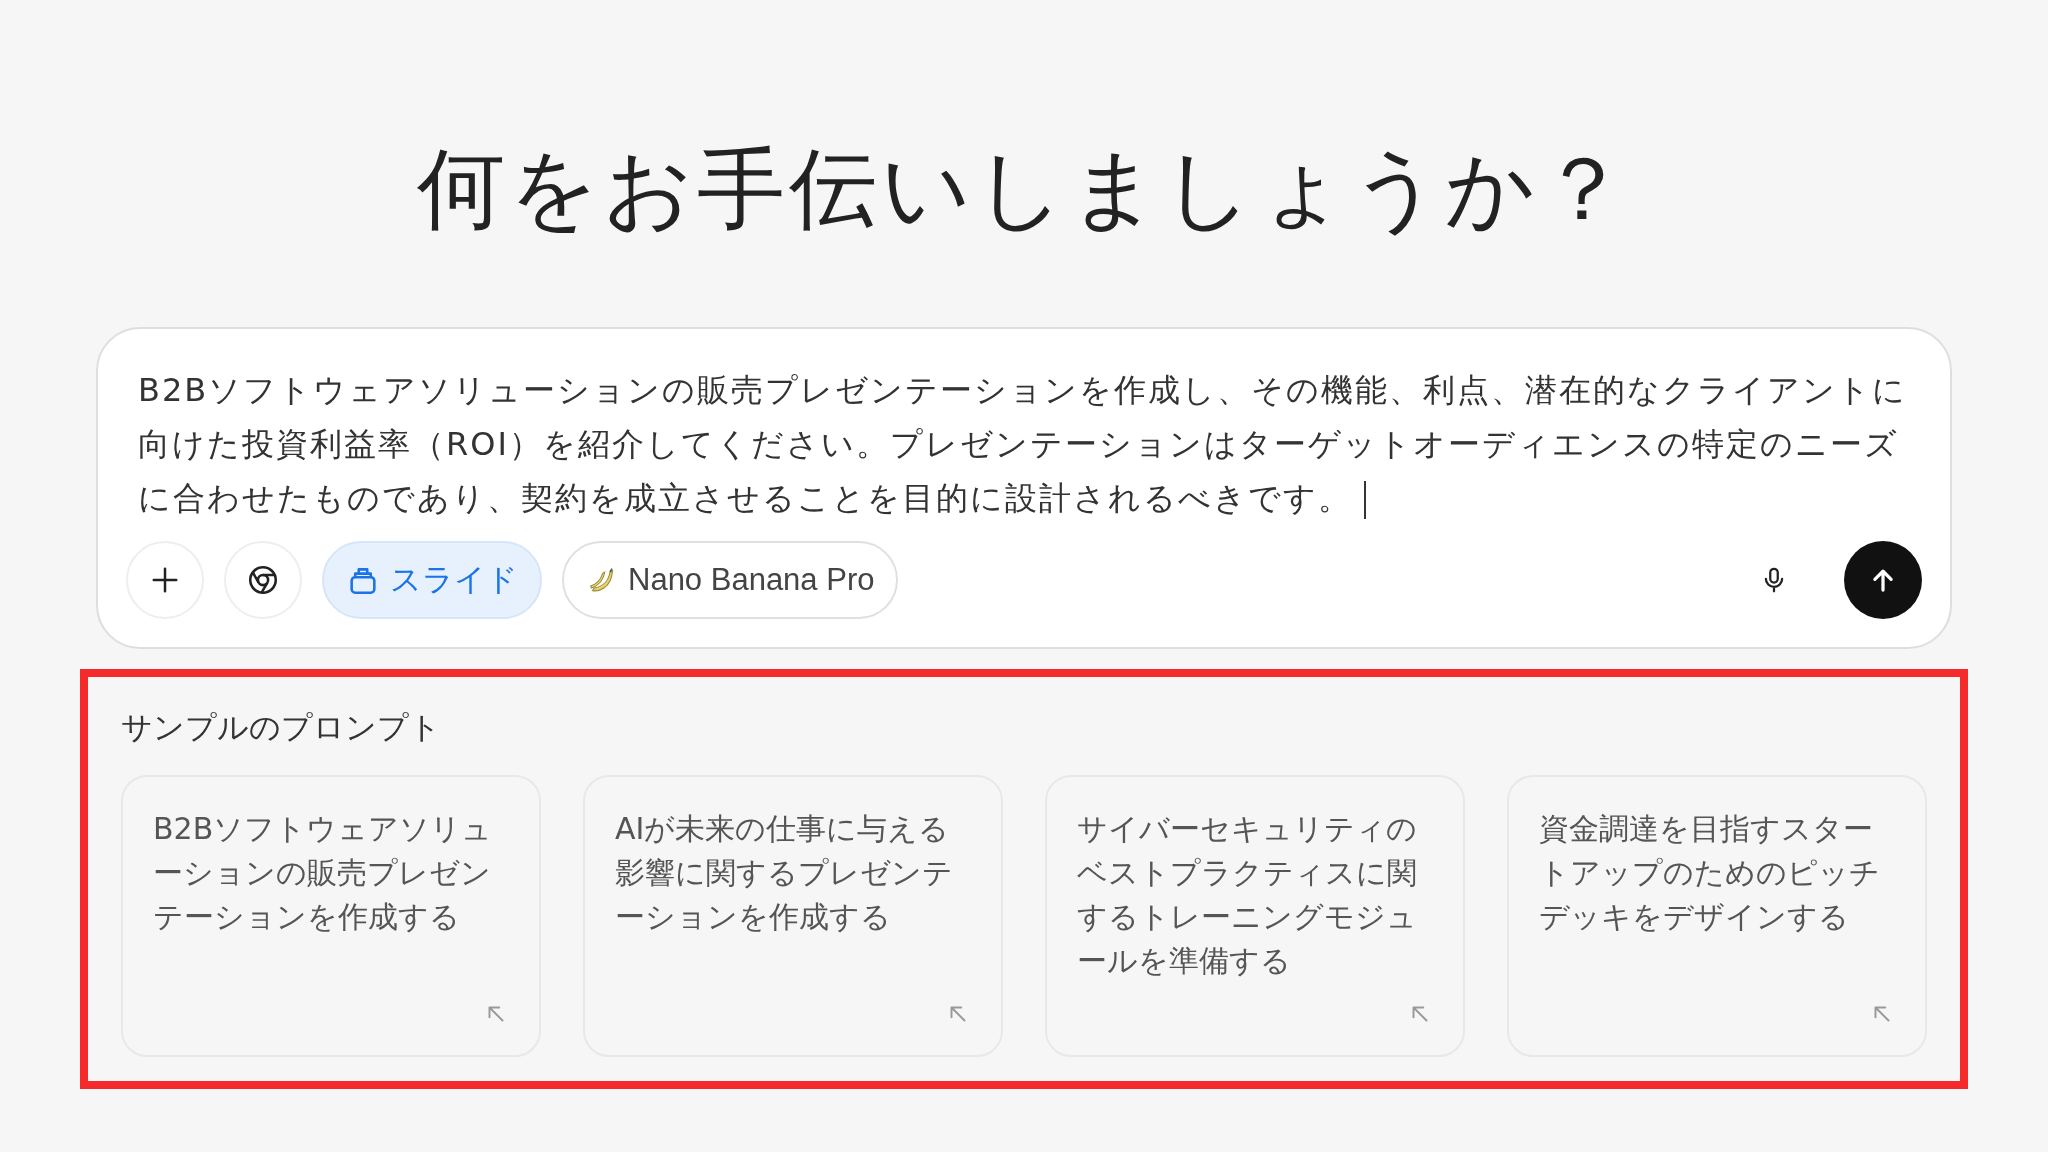 Image resolution: width=2048 pixels, height=1152 pixels. What do you see at coordinates (281, 727) in the screenshot?
I see `section-title: サンプルのプロンプト` at bounding box center [281, 727].